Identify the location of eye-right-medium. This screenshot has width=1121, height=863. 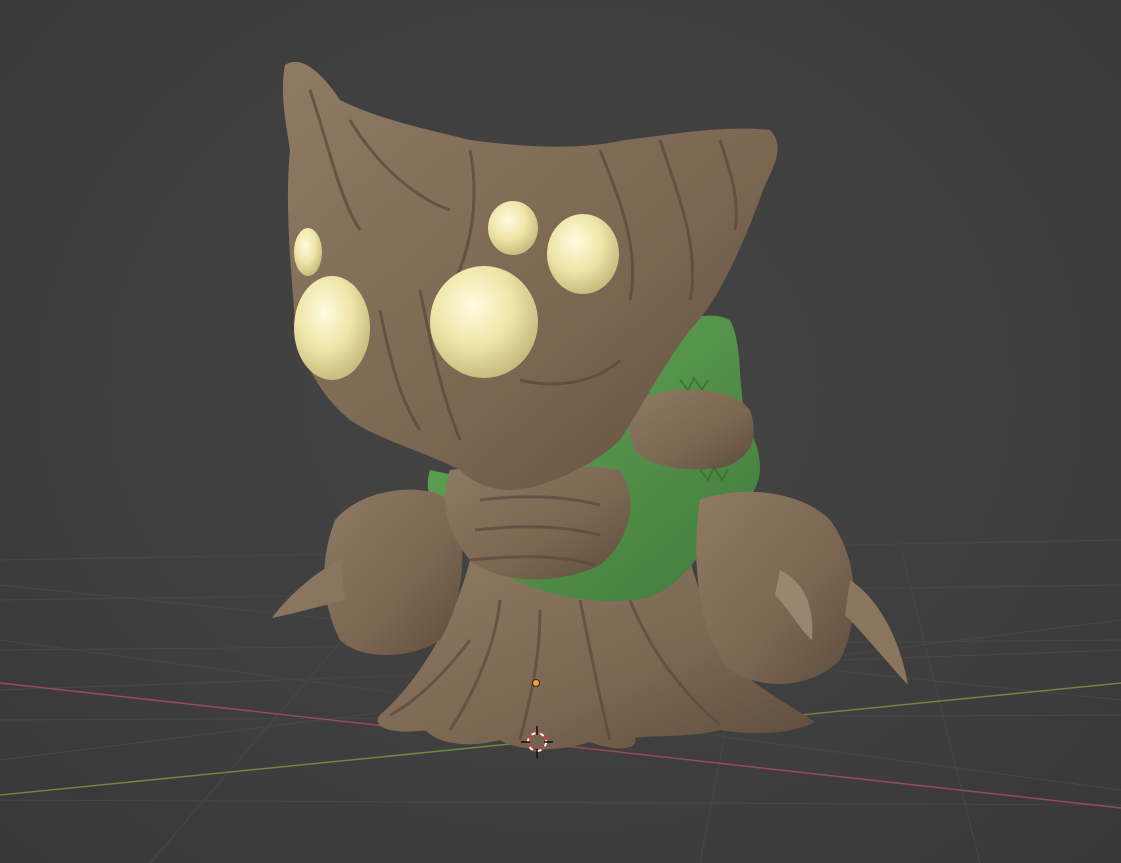
(583, 254).